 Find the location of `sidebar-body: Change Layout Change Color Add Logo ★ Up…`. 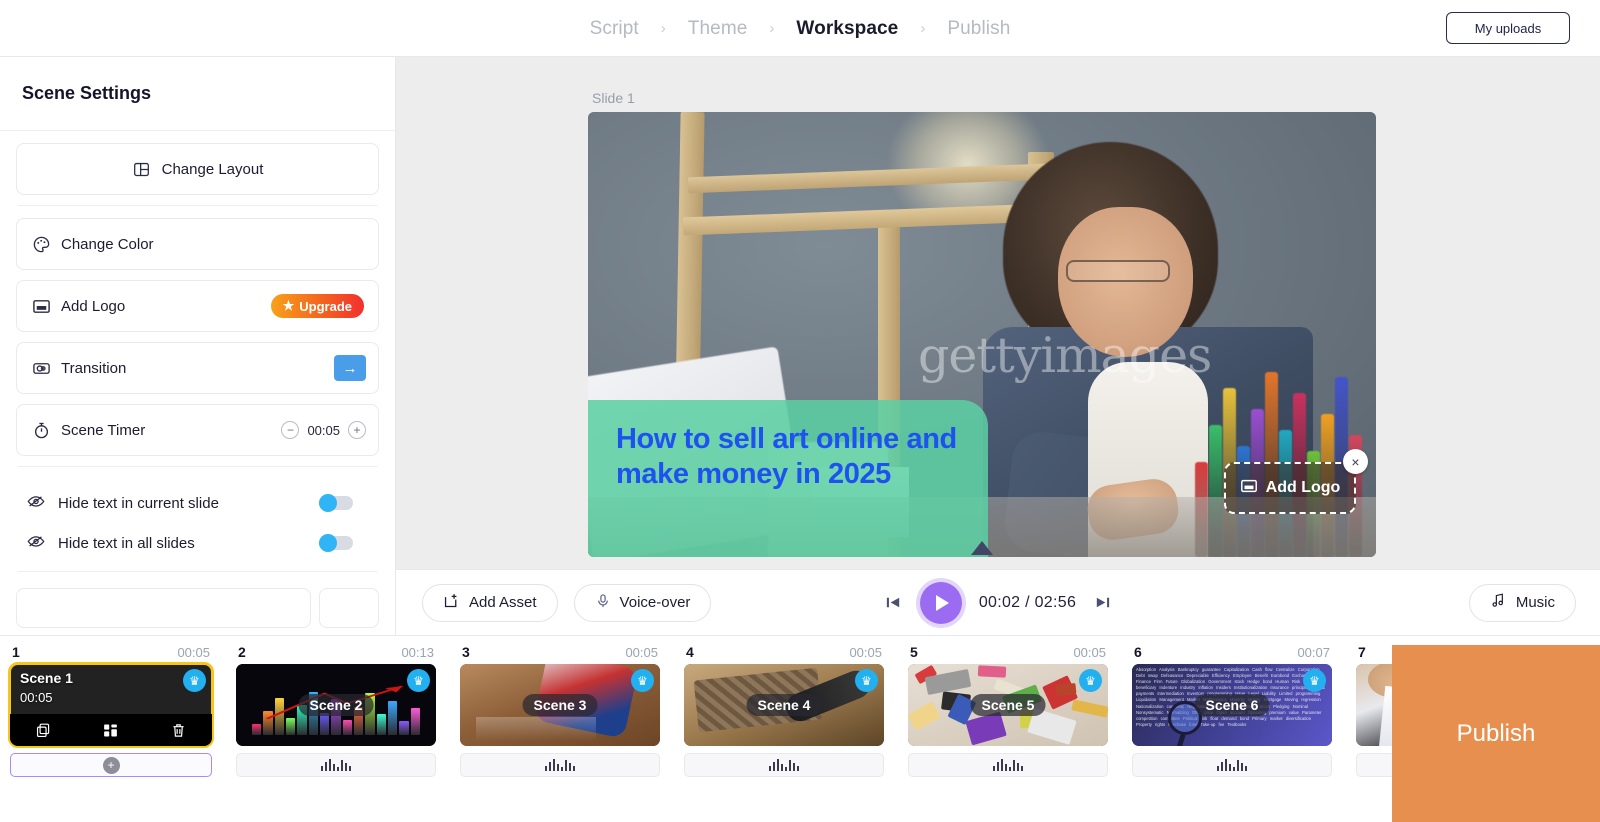

sidebar-body: Change Layout Change Color Add Logo ★ Up… is located at coordinates (197, 379).